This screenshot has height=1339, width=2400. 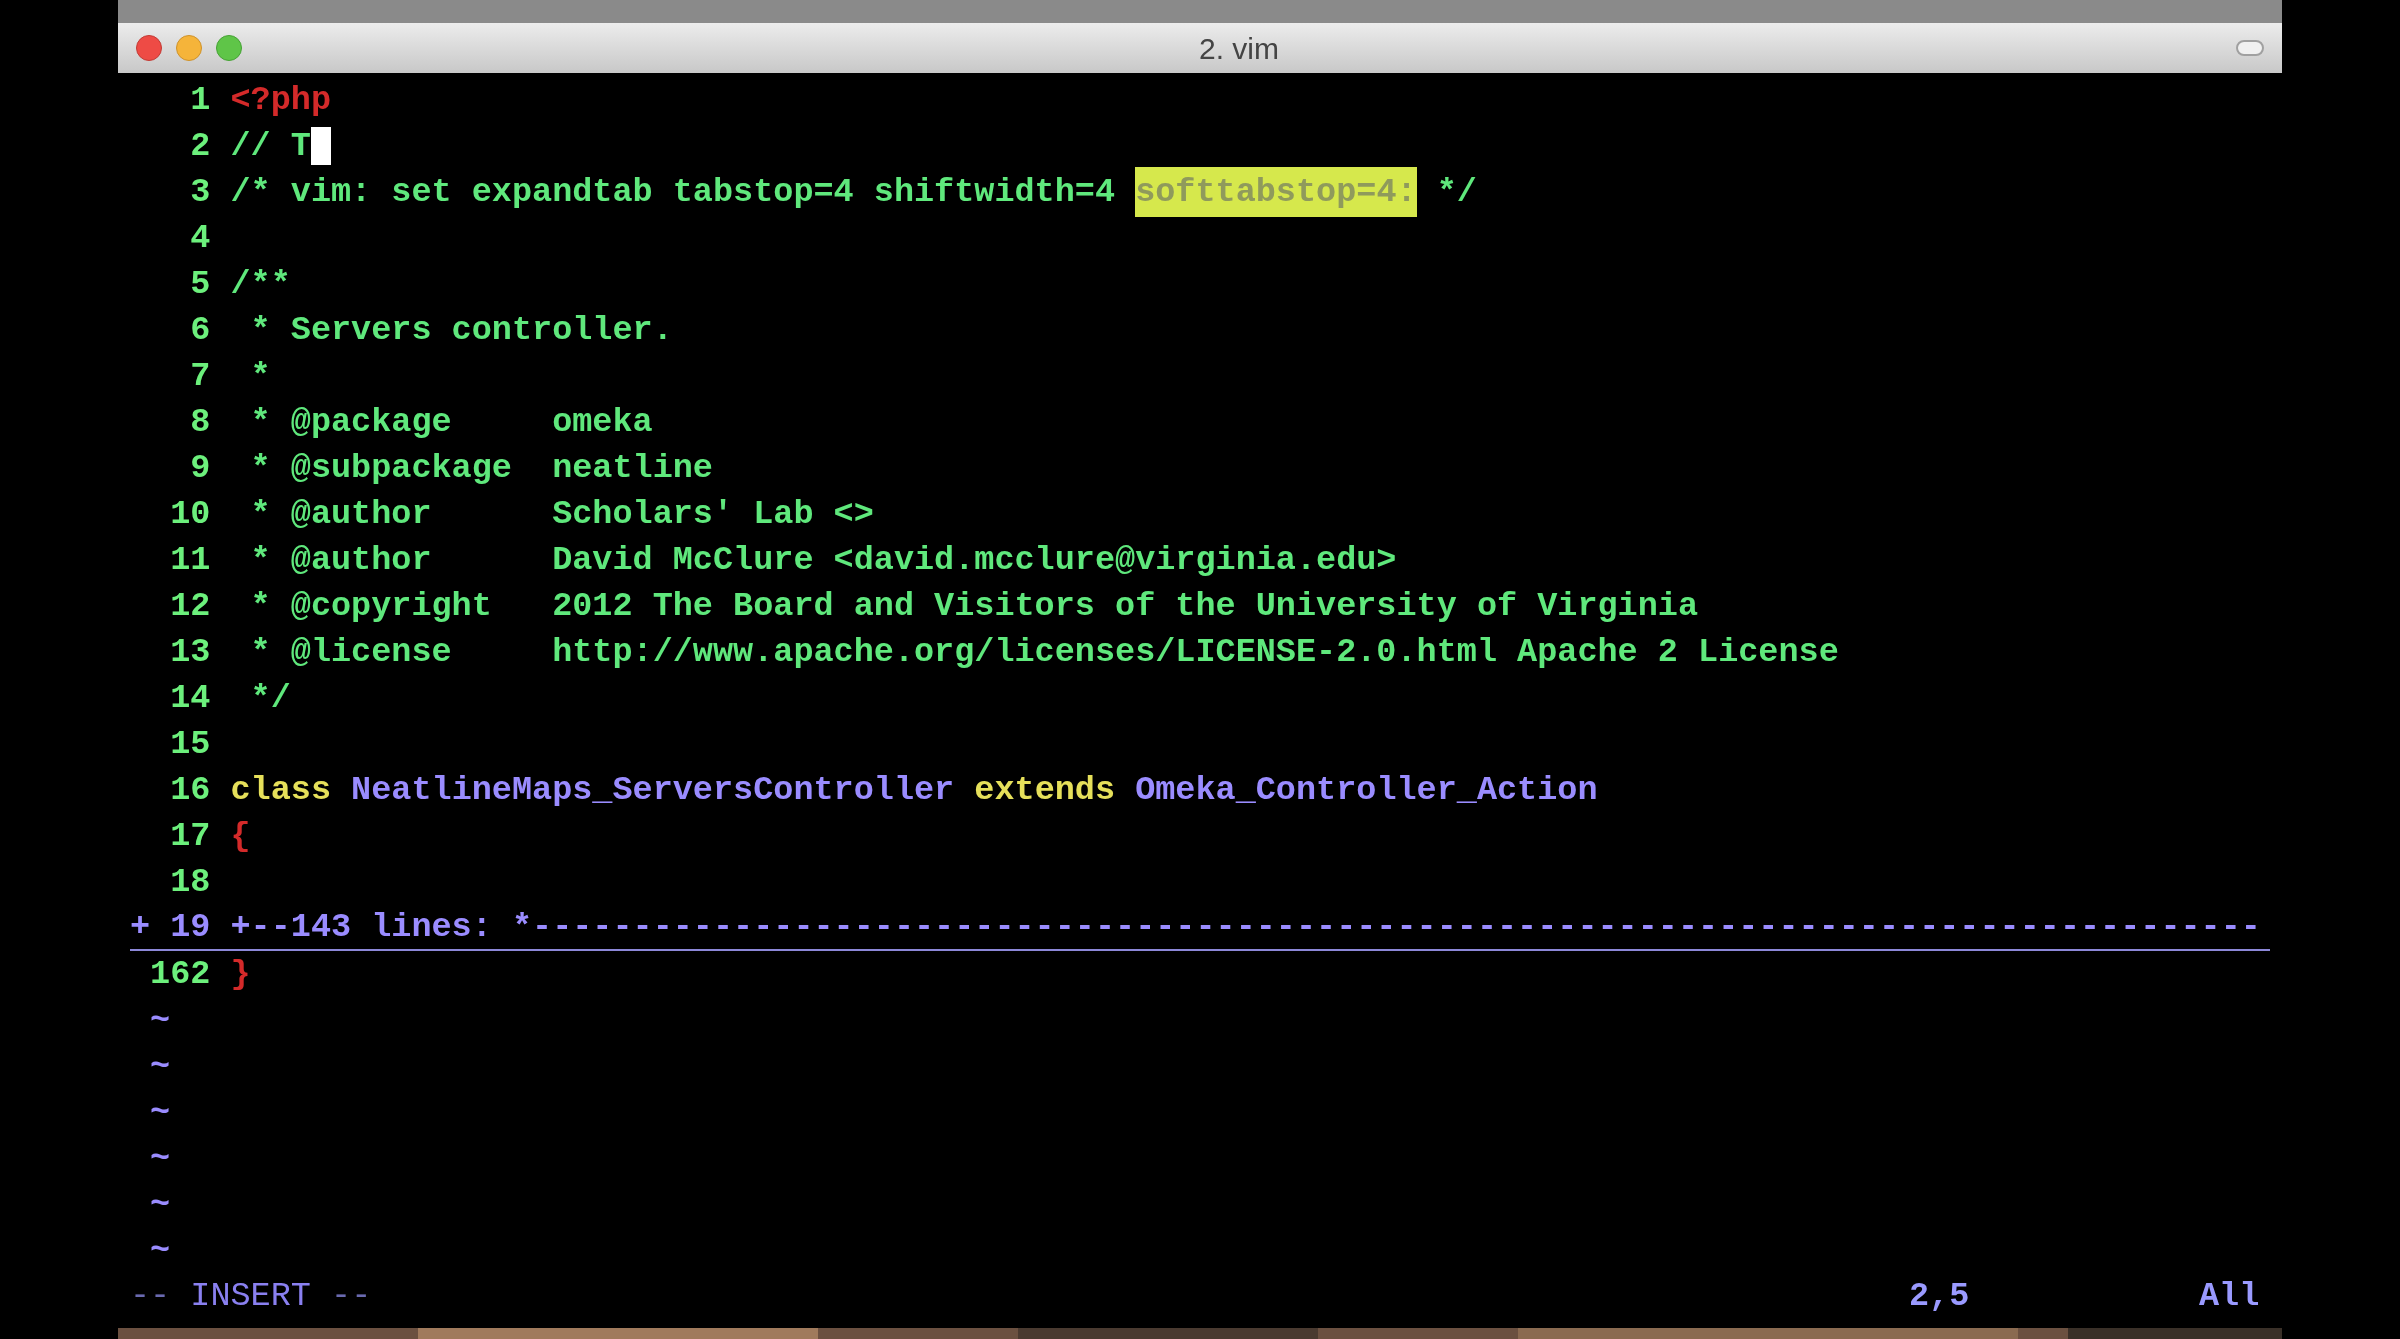 I want to click on code-text: {, so click(x=240, y=836).